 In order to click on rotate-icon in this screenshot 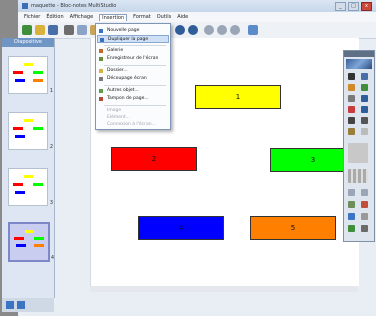, I will do `click(351, 192)`.